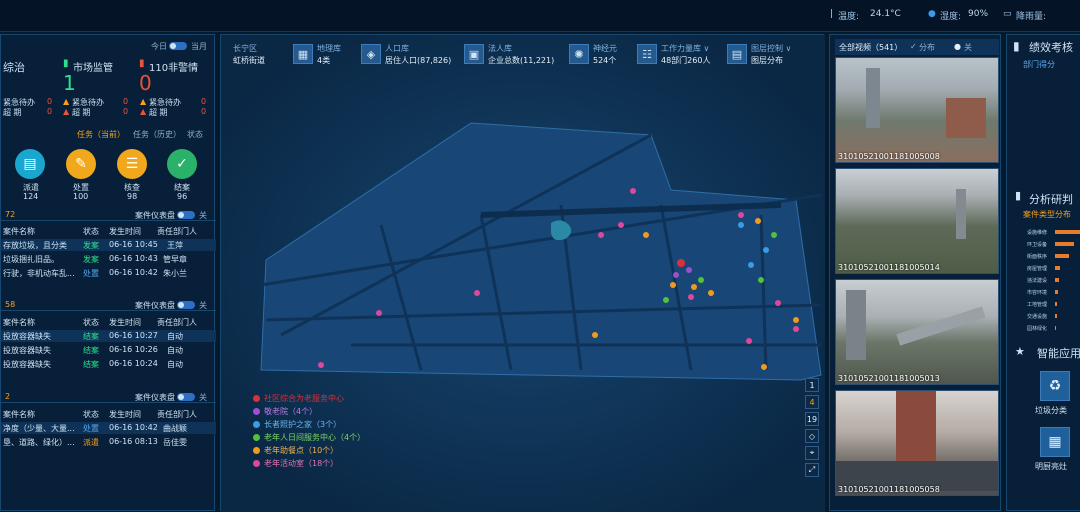 This screenshot has height=512, width=1080. Describe the element at coordinates (812, 470) in the screenshot. I see `fullscreen-icon: ⤢` at that location.